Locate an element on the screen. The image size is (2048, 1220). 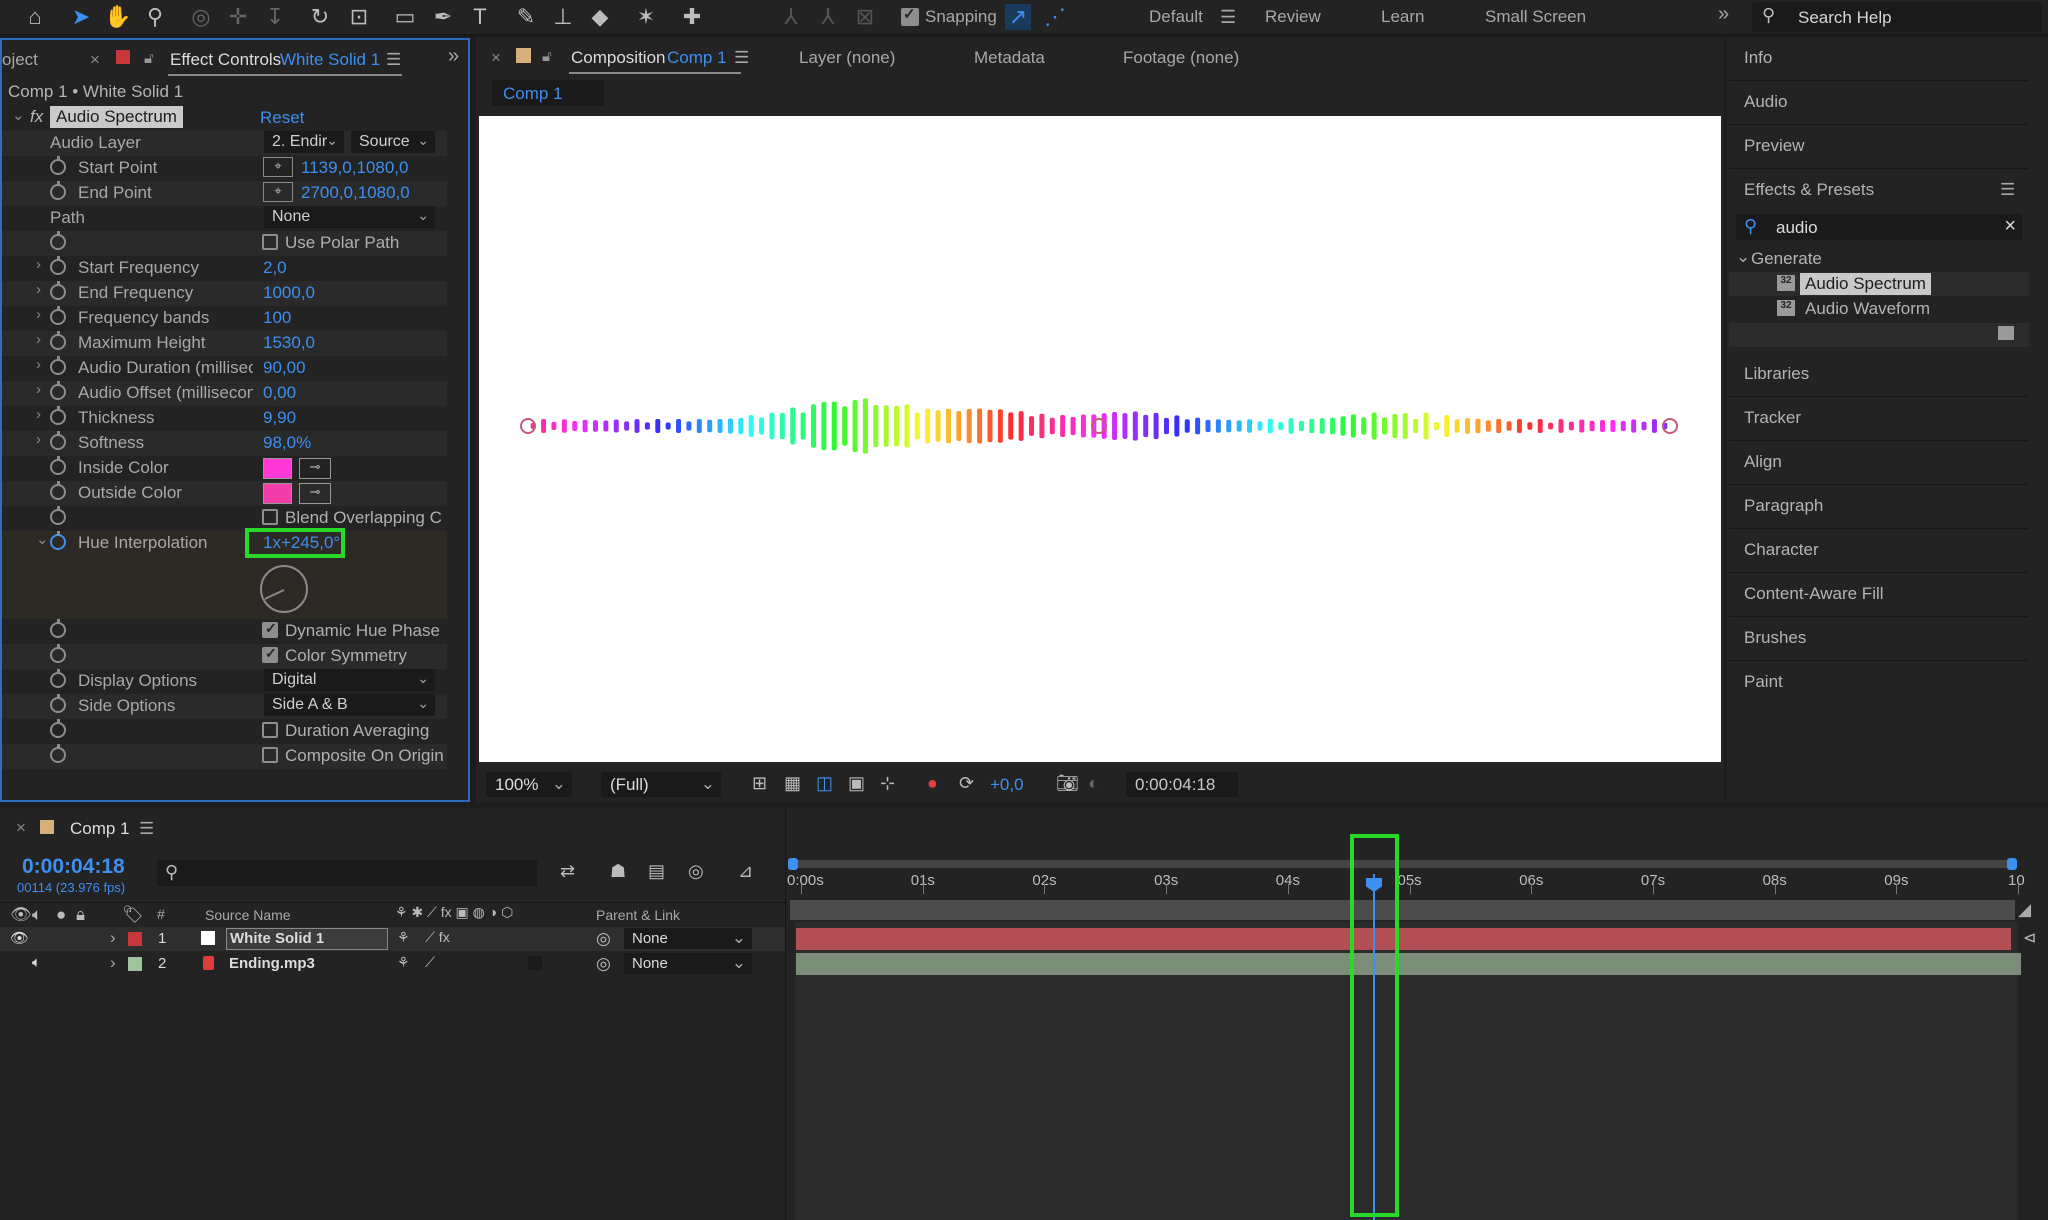
layer-bar-ending-mp3 is located at coordinates (1408, 964).